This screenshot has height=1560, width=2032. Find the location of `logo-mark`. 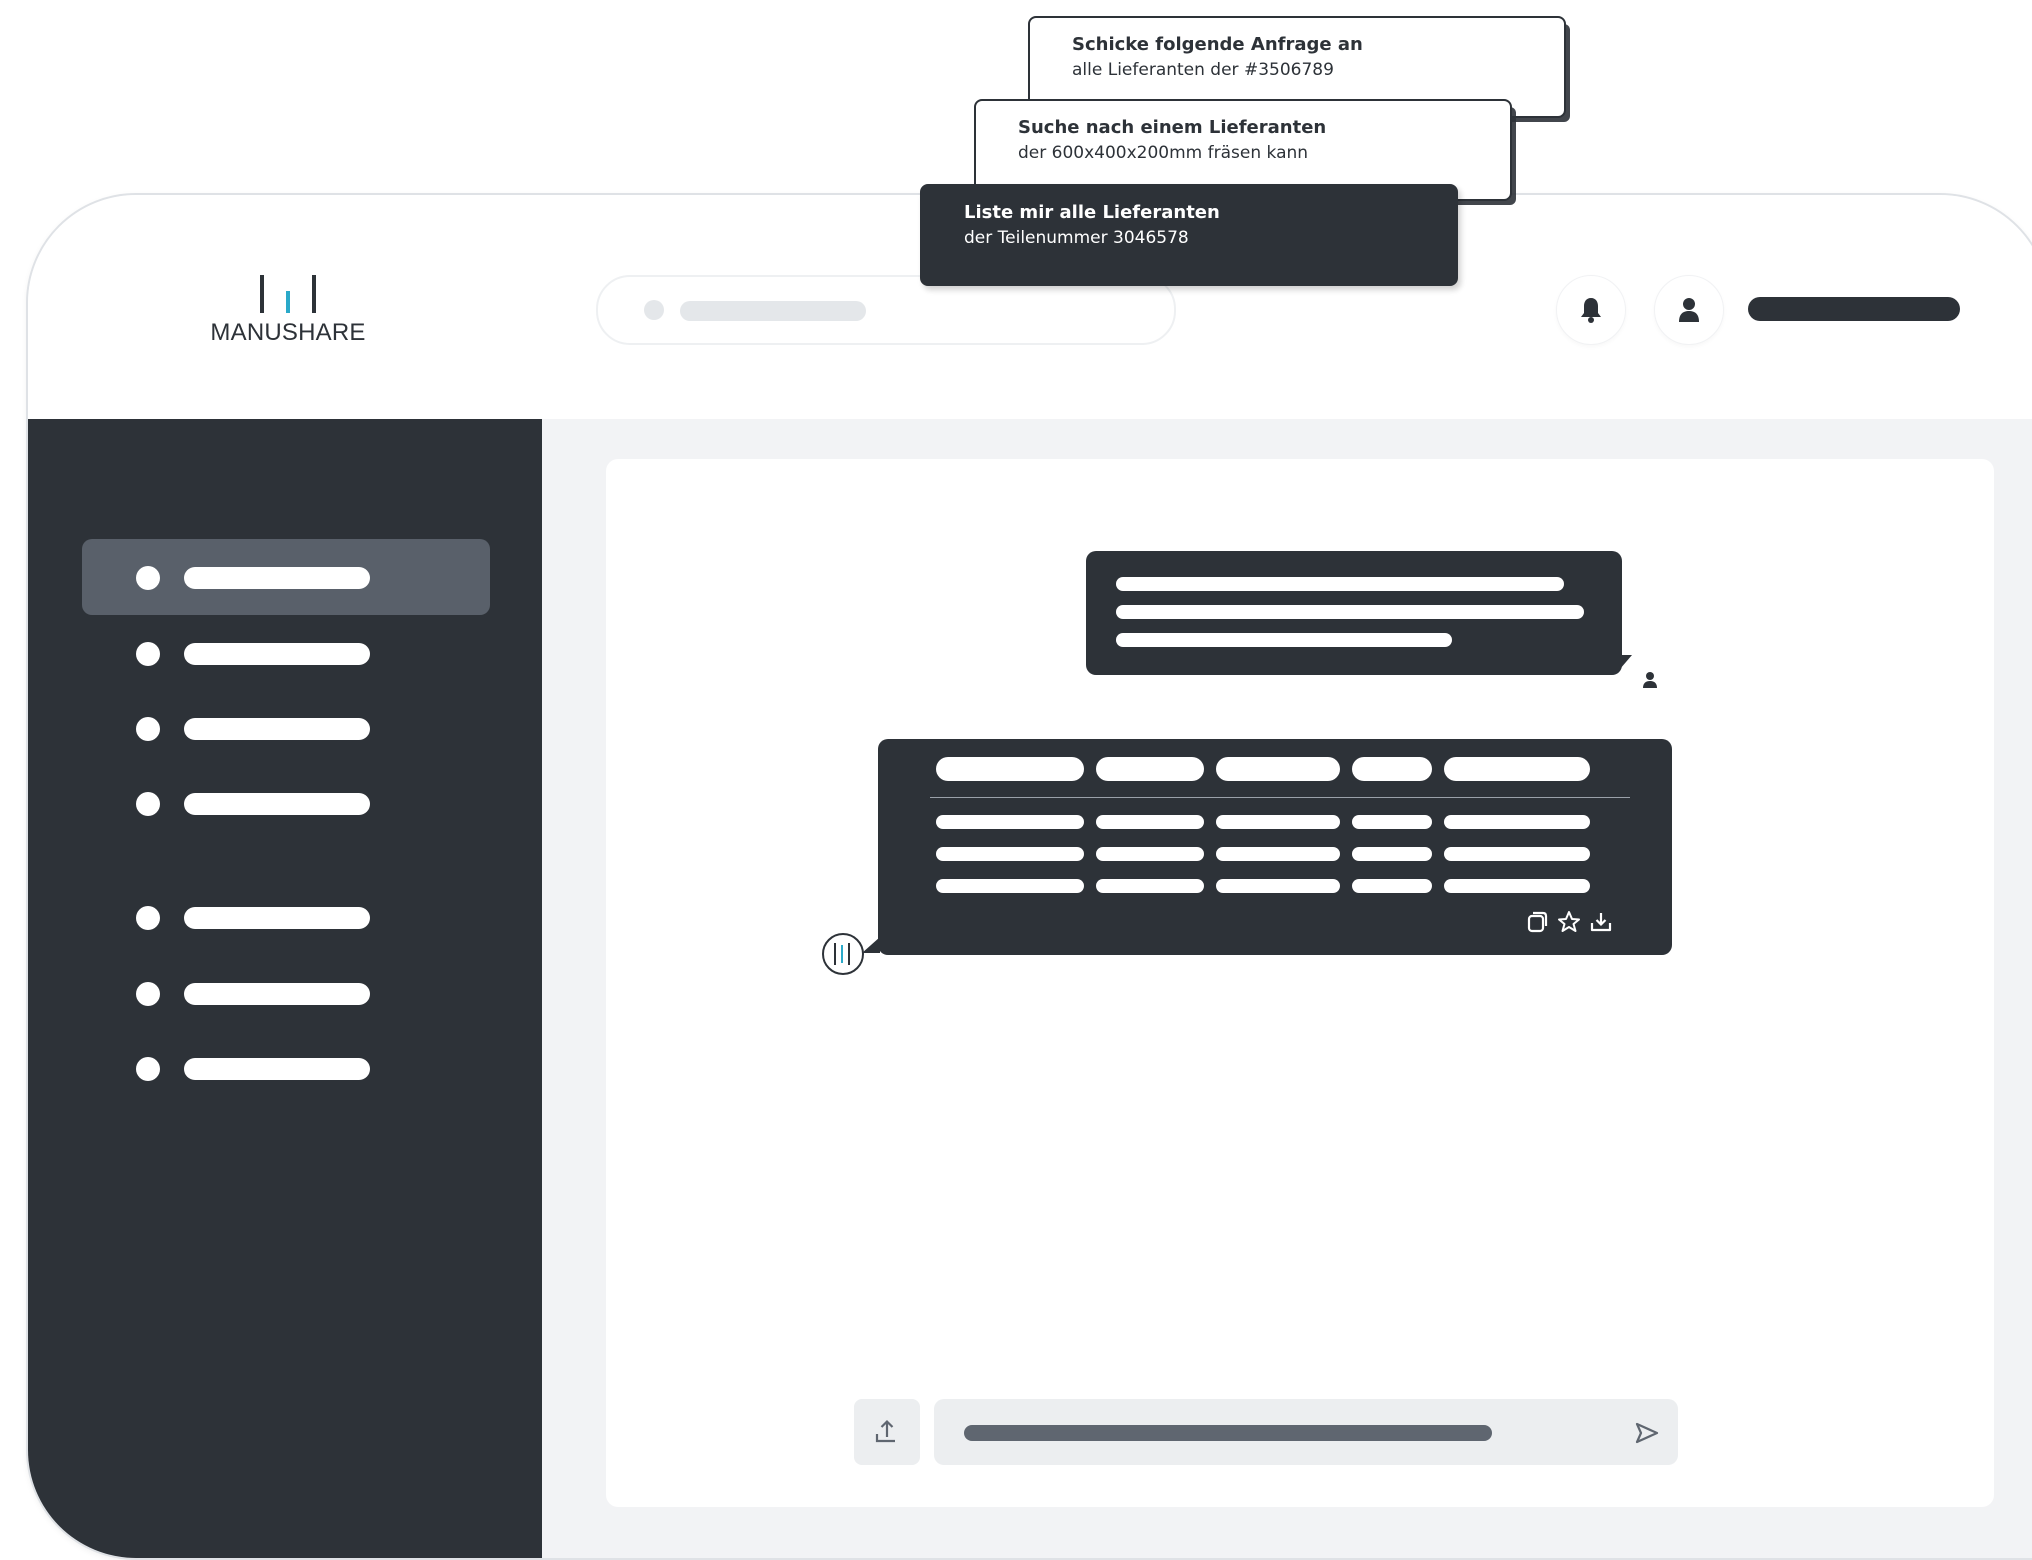

logo-mark is located at coordinates (288, 293).